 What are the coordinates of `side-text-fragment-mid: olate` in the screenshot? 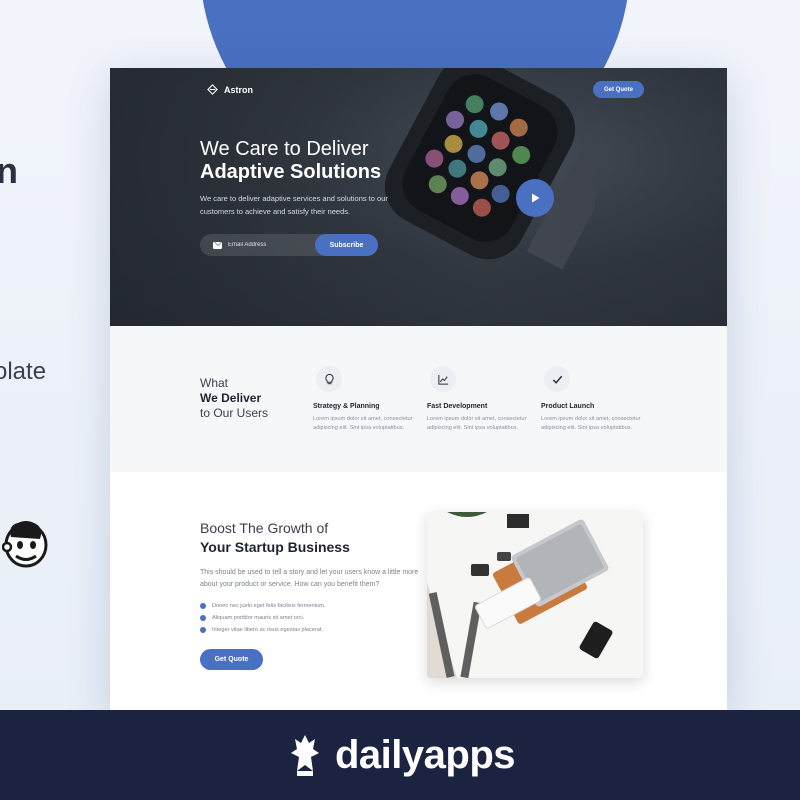 It's located at (23, 371).